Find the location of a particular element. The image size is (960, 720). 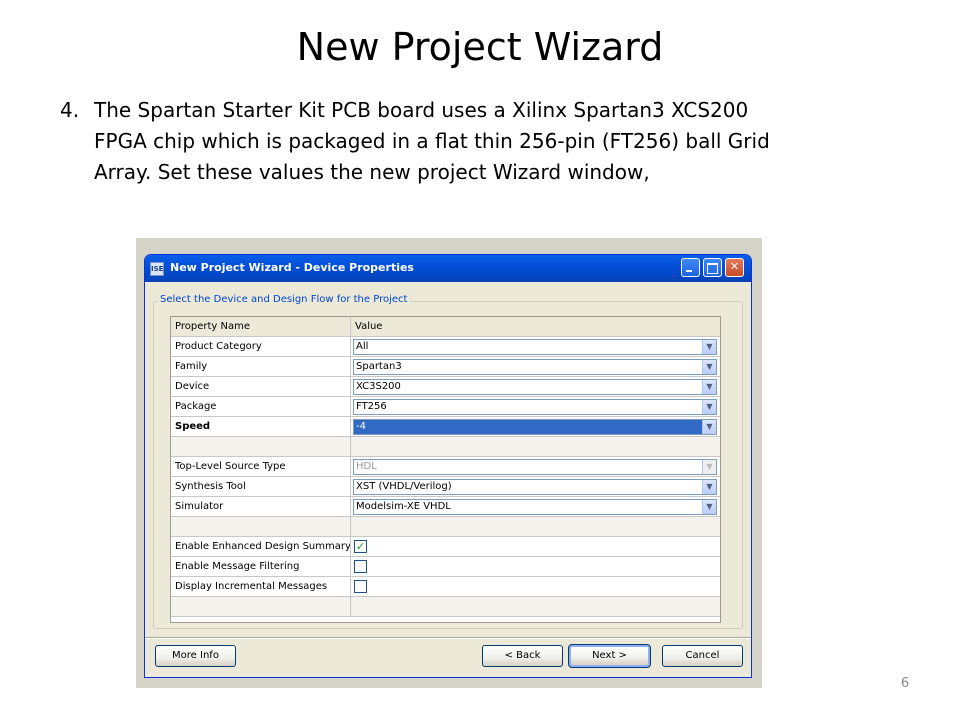

grid-row: Display Incremental Messages is located at coordinates (445, 587).